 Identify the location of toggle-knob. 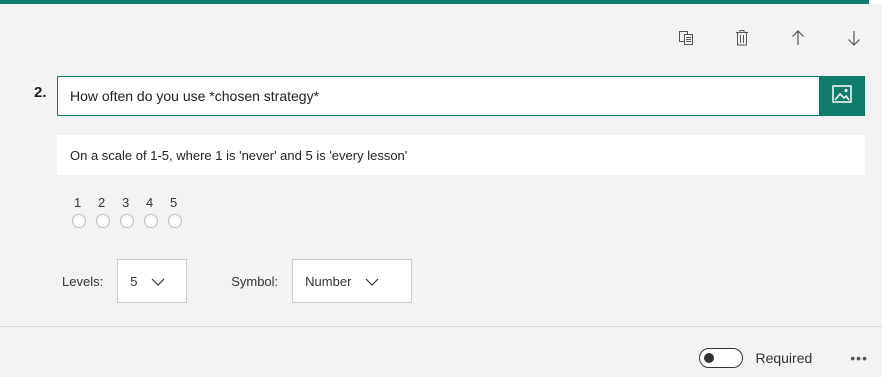
(709, 358).